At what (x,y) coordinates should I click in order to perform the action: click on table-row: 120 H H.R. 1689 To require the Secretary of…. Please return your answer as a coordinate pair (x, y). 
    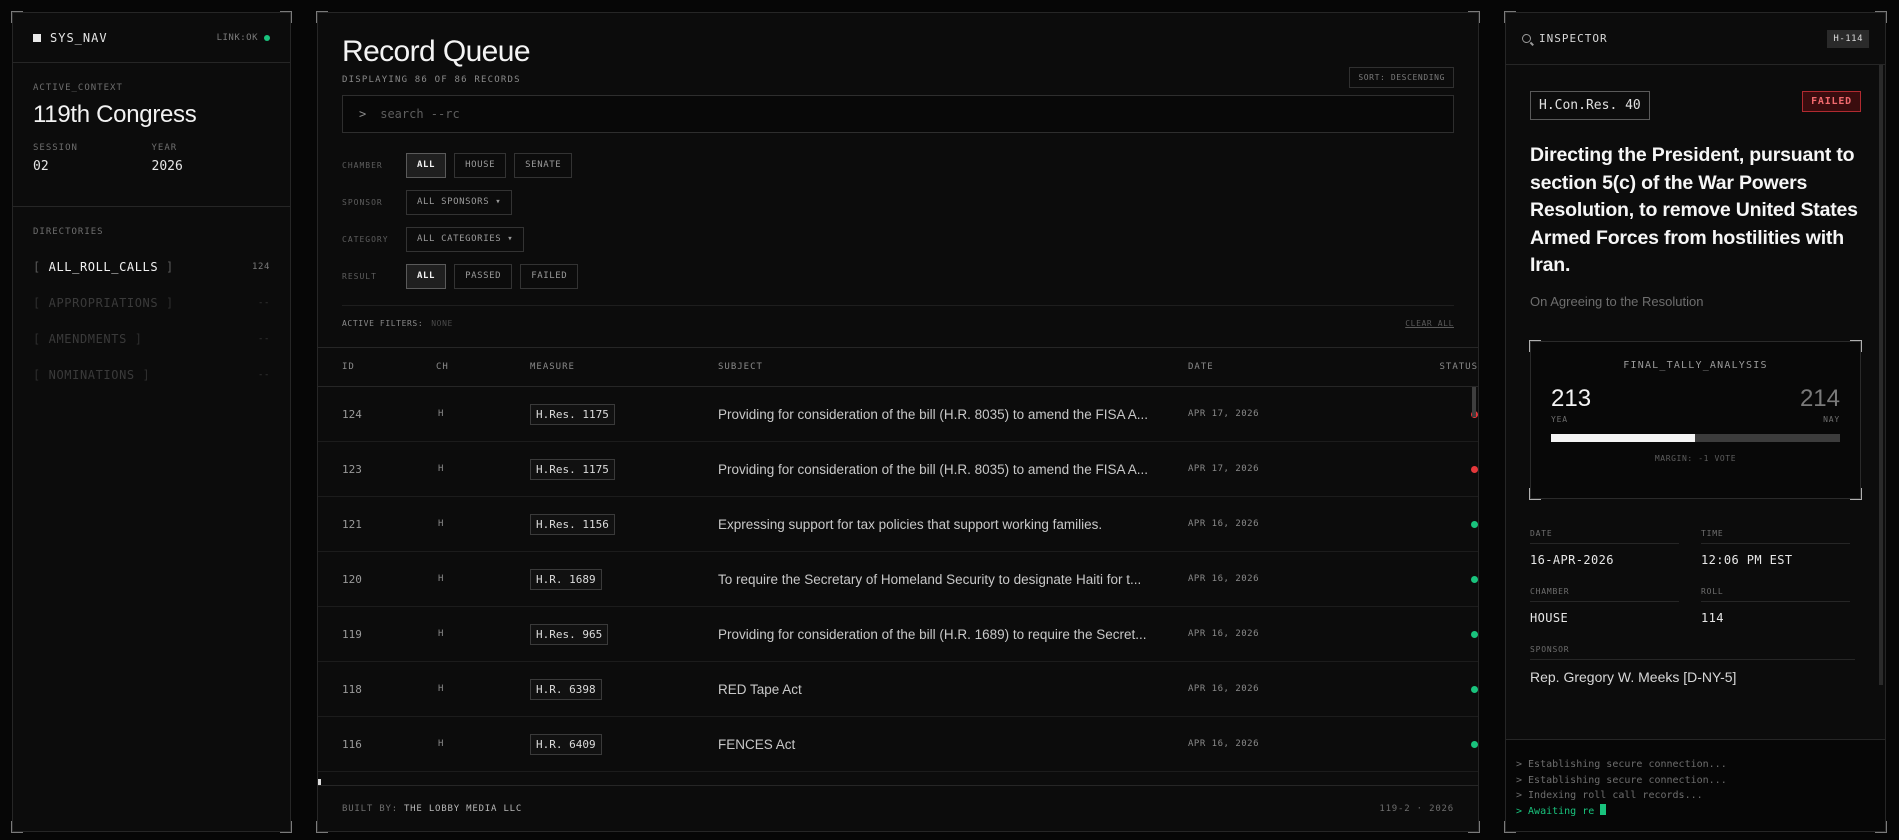
    Looking at the image, I should click on (898, 579).